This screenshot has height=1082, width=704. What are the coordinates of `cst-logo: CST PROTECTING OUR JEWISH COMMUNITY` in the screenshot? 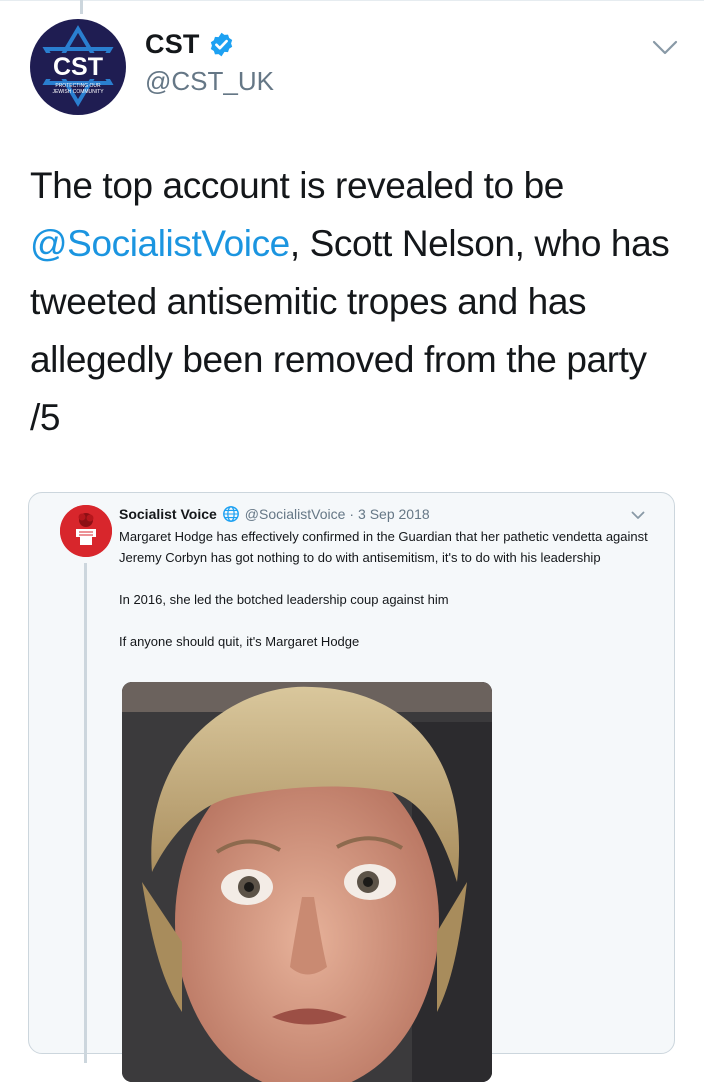 It's located at (78, 66).